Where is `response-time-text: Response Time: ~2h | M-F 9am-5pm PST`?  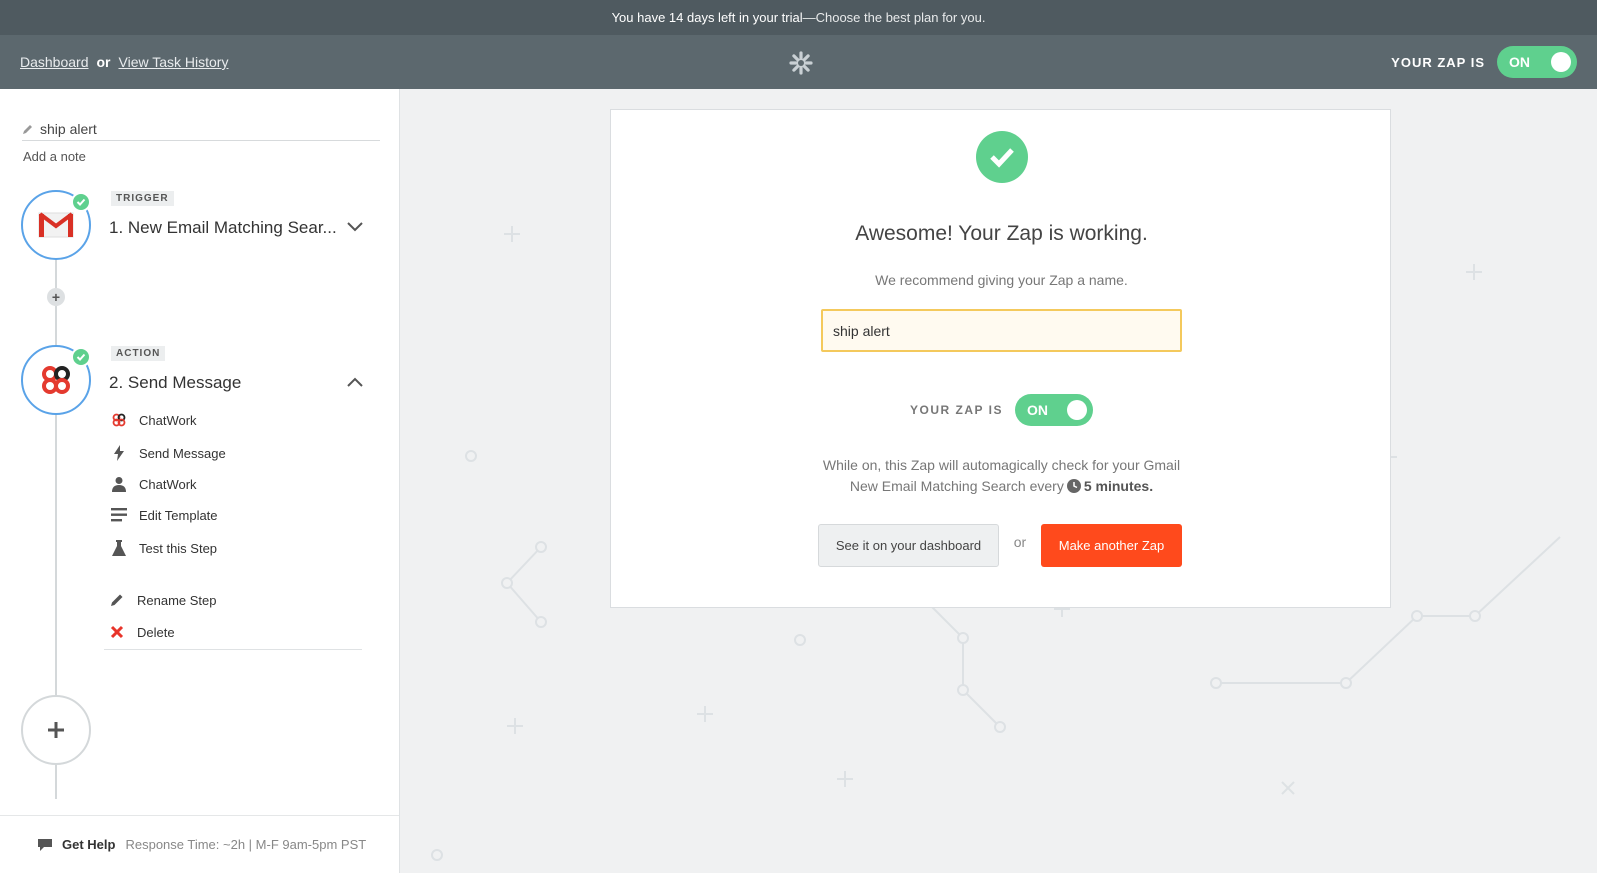 response-time-text: Response Time: ~2h | M-F 9am-5pm PST is located at coordinates (246, 844).